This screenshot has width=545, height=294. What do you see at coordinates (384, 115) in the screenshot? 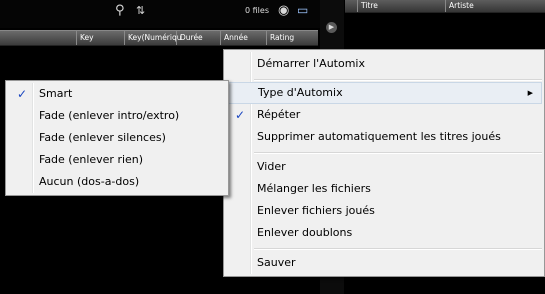
I see `menu-item-repeat: ✓ Répéter` at bounding box center [384, 115].